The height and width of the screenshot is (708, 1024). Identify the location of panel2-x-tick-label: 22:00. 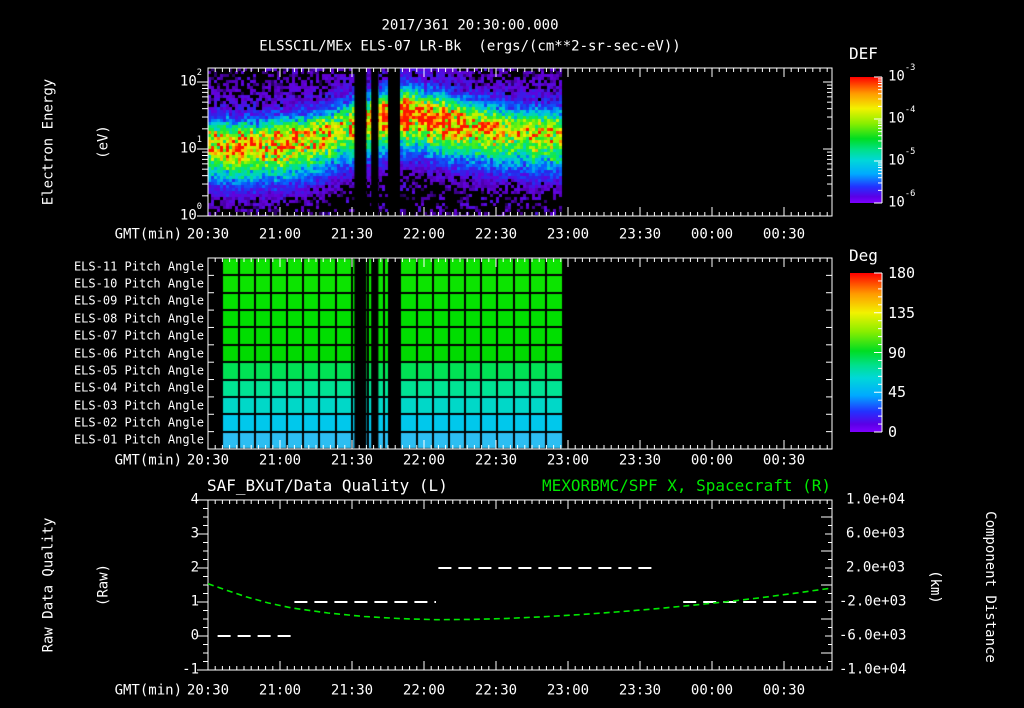
(424, 460).